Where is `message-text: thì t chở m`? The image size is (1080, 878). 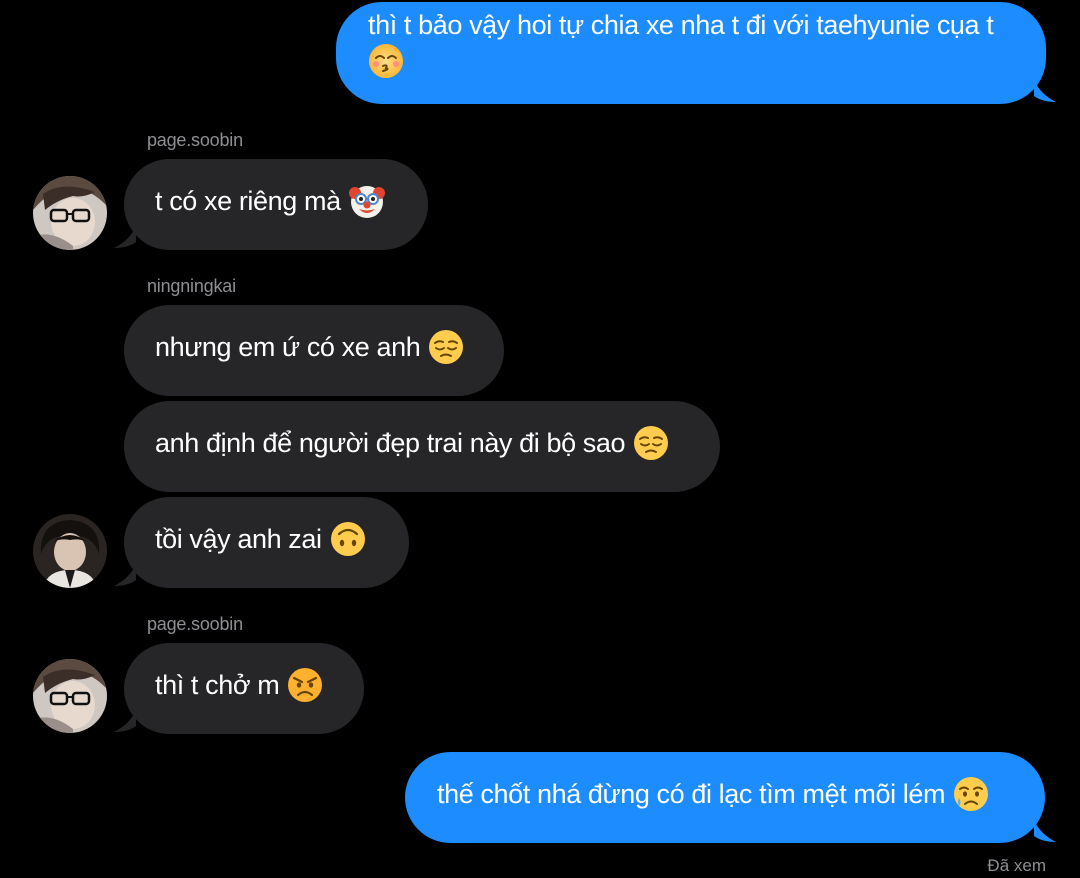 message-text: thì t chở m is located at coordinates (239, 686).